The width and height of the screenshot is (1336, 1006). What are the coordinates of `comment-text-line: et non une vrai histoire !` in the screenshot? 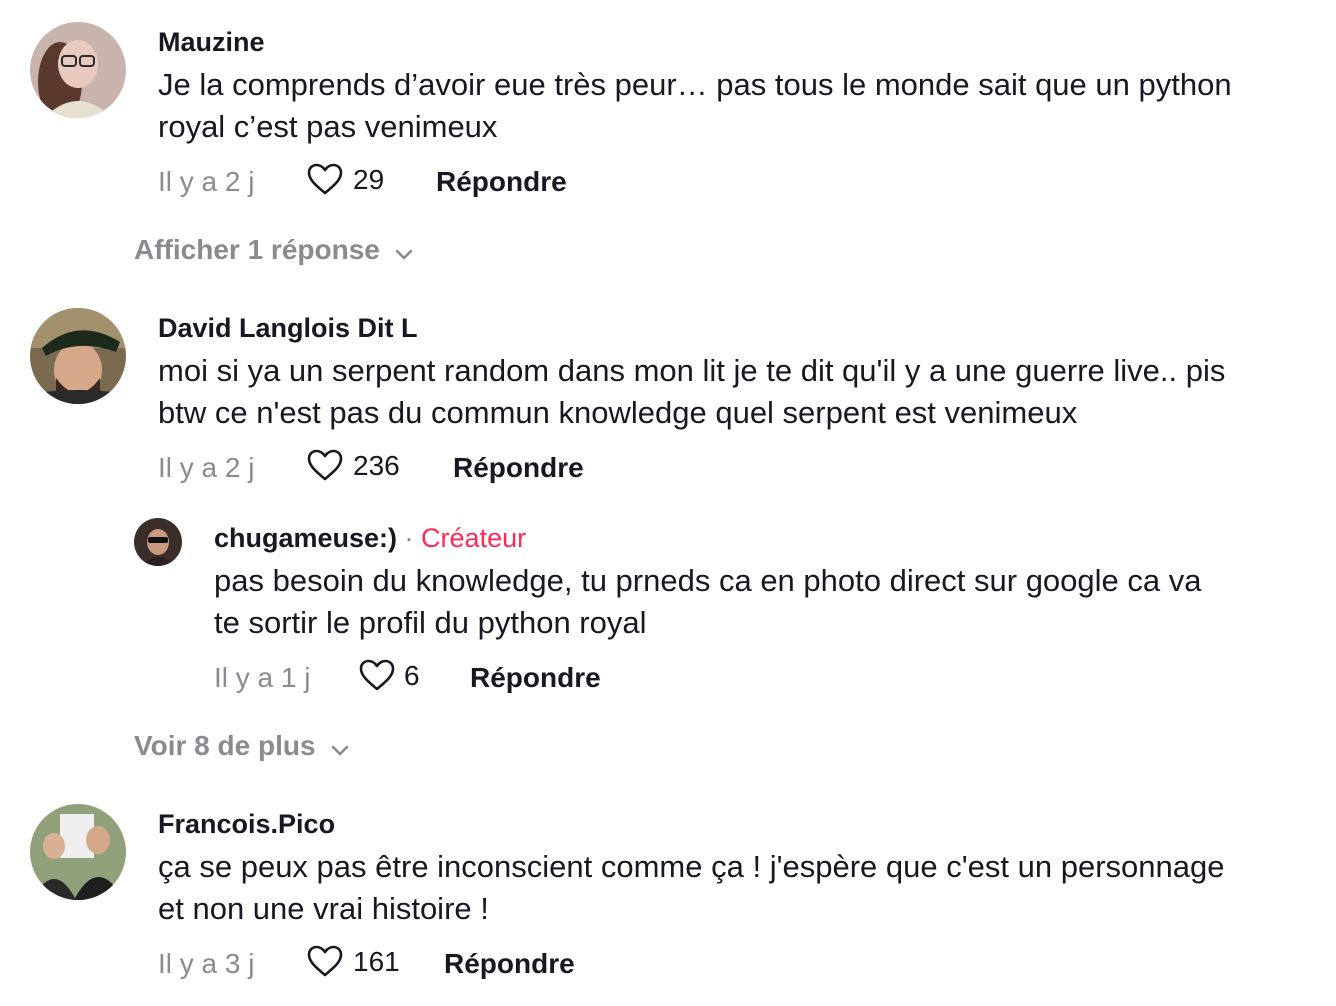 It's located at (323, 908).